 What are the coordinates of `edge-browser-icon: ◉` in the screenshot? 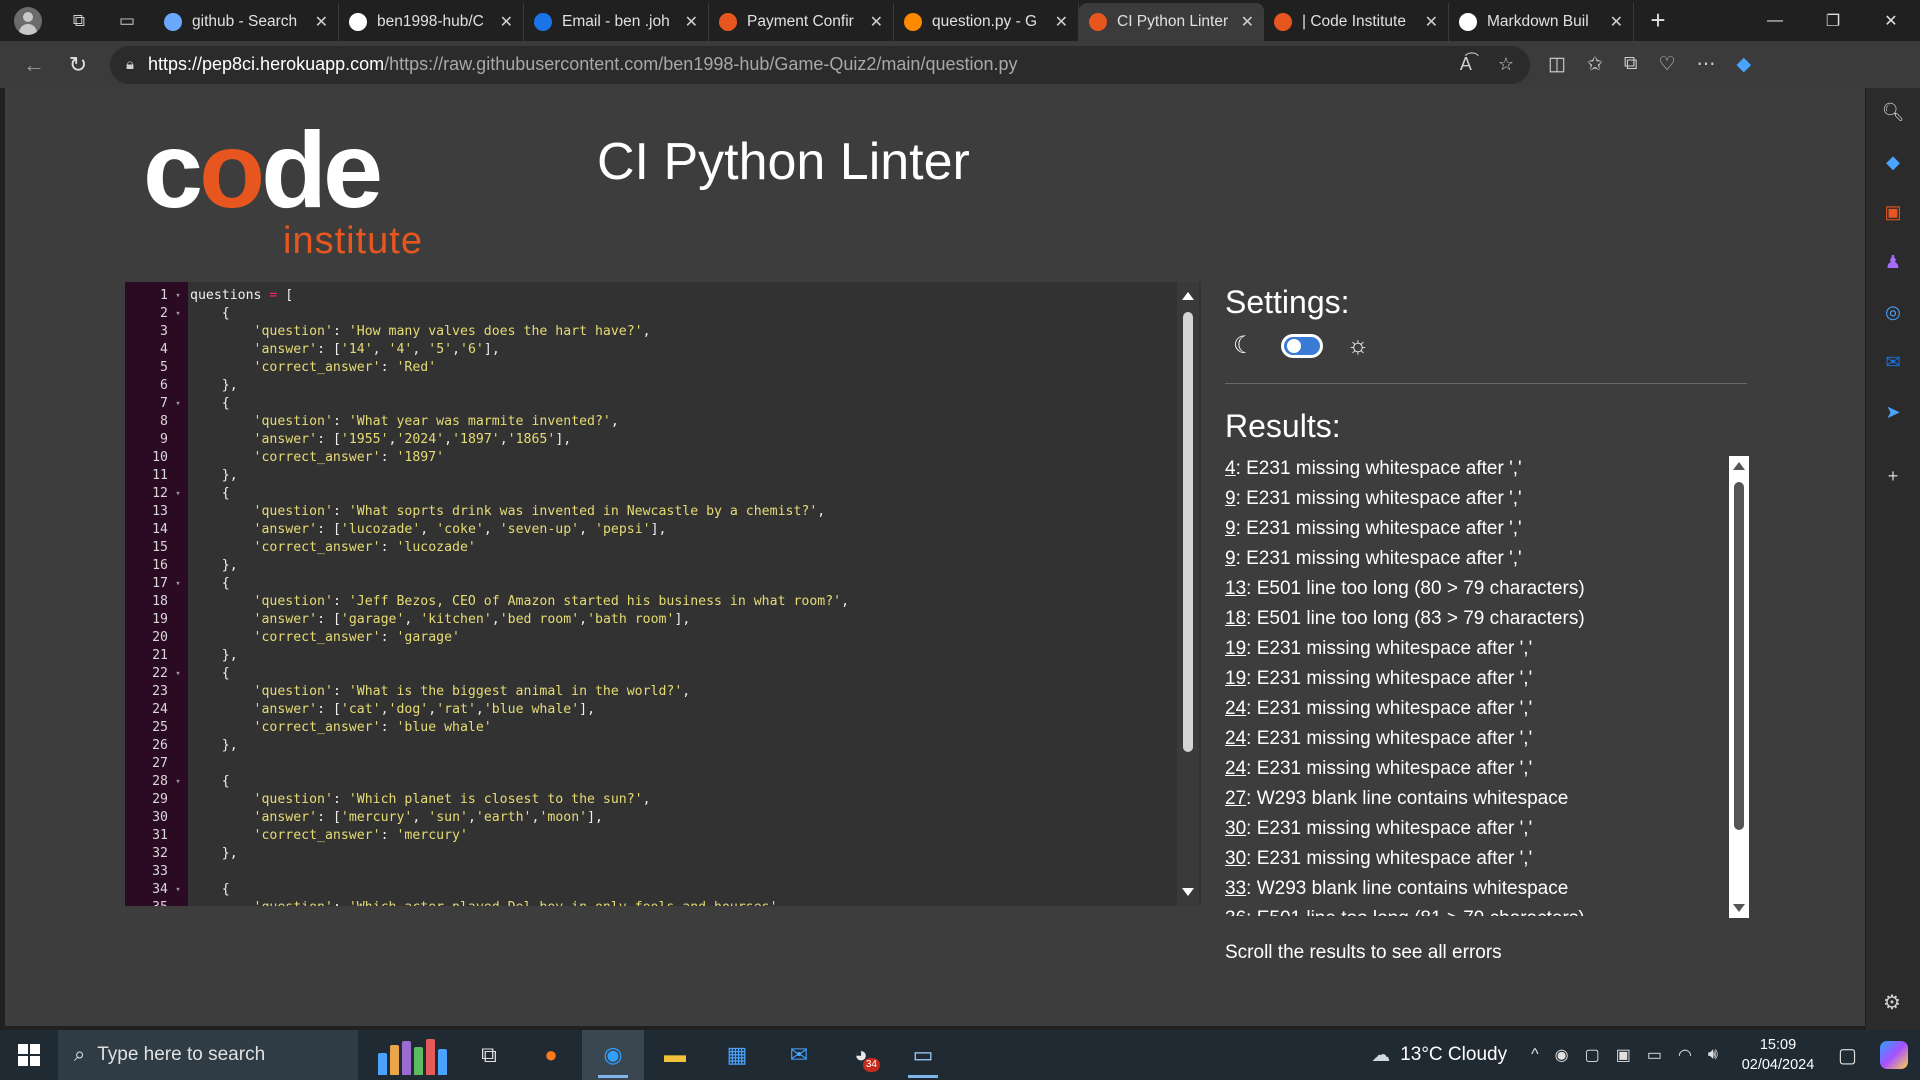 It's located at (613, 1055).